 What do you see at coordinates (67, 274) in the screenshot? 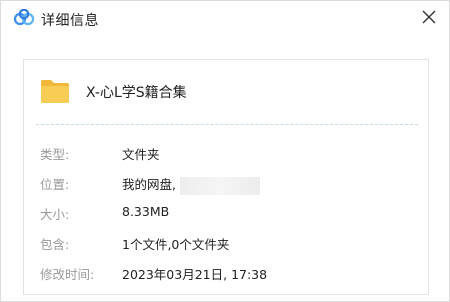
I see `modified-label: 修改时间:` at bounding box center [67, 274].